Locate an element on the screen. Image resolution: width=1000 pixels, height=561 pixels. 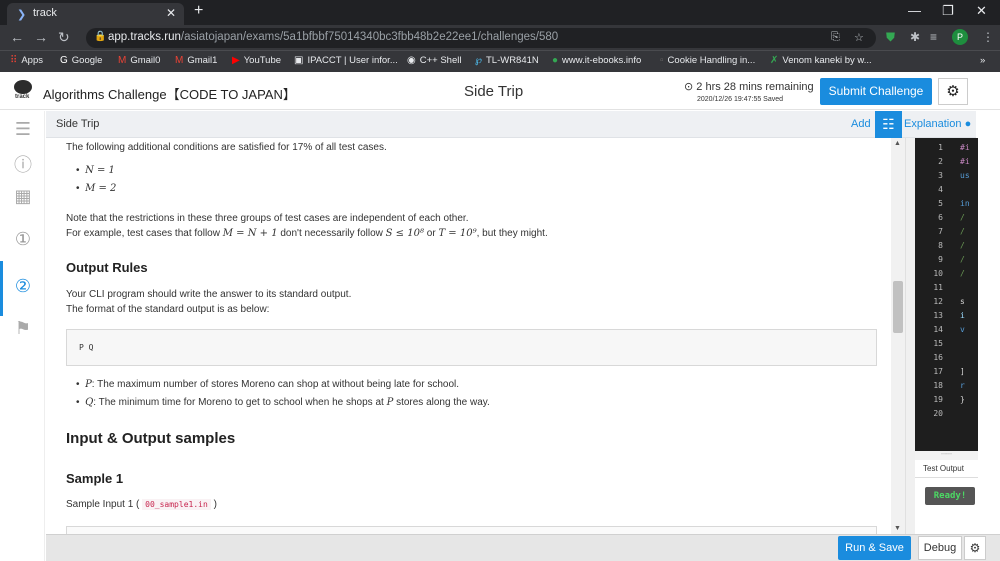
clock-icon: ⊙ is located at coordinates (689, 87).